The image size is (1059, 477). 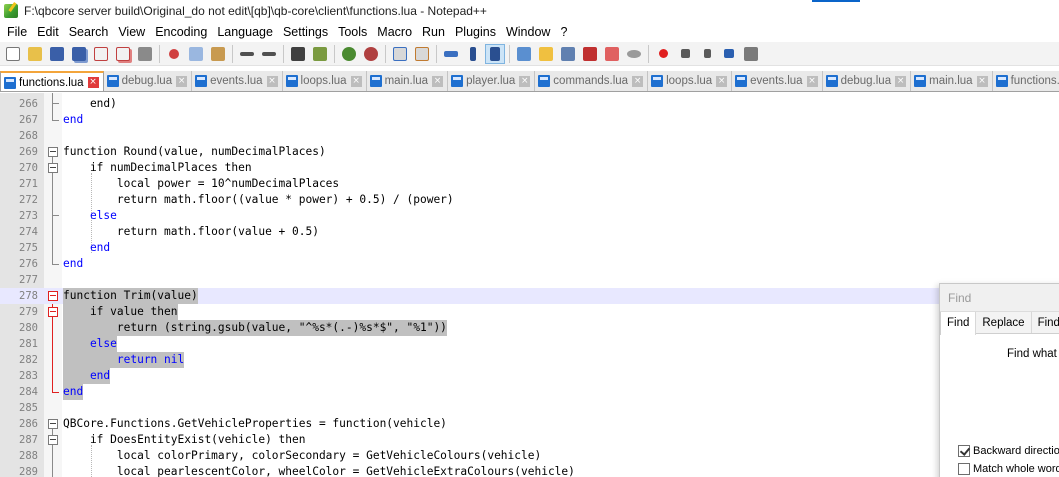 What do you see at coordinates (663, 54) in the screenshot?
I see `record-macro-icon` at bounding box center [663, 54].